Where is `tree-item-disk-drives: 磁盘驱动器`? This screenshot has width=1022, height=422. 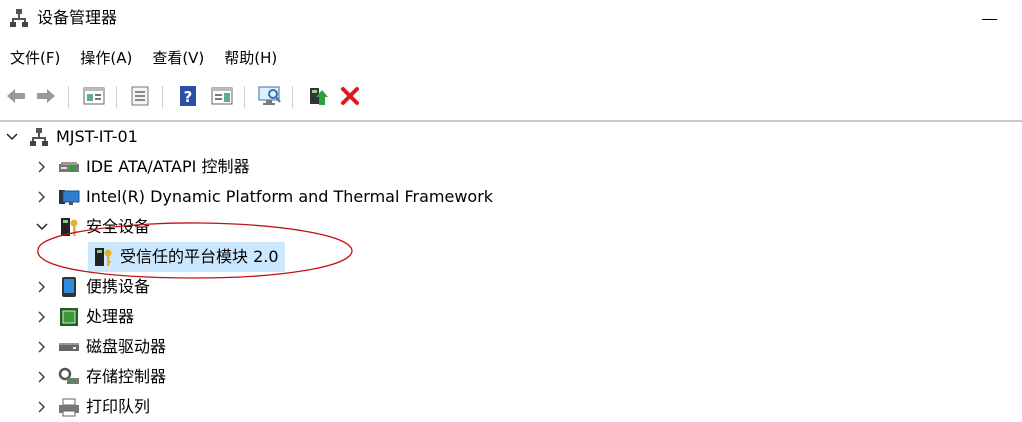
tree-item-disk-drives: 磁盘驱动器 is located at coordinates (101, 347).